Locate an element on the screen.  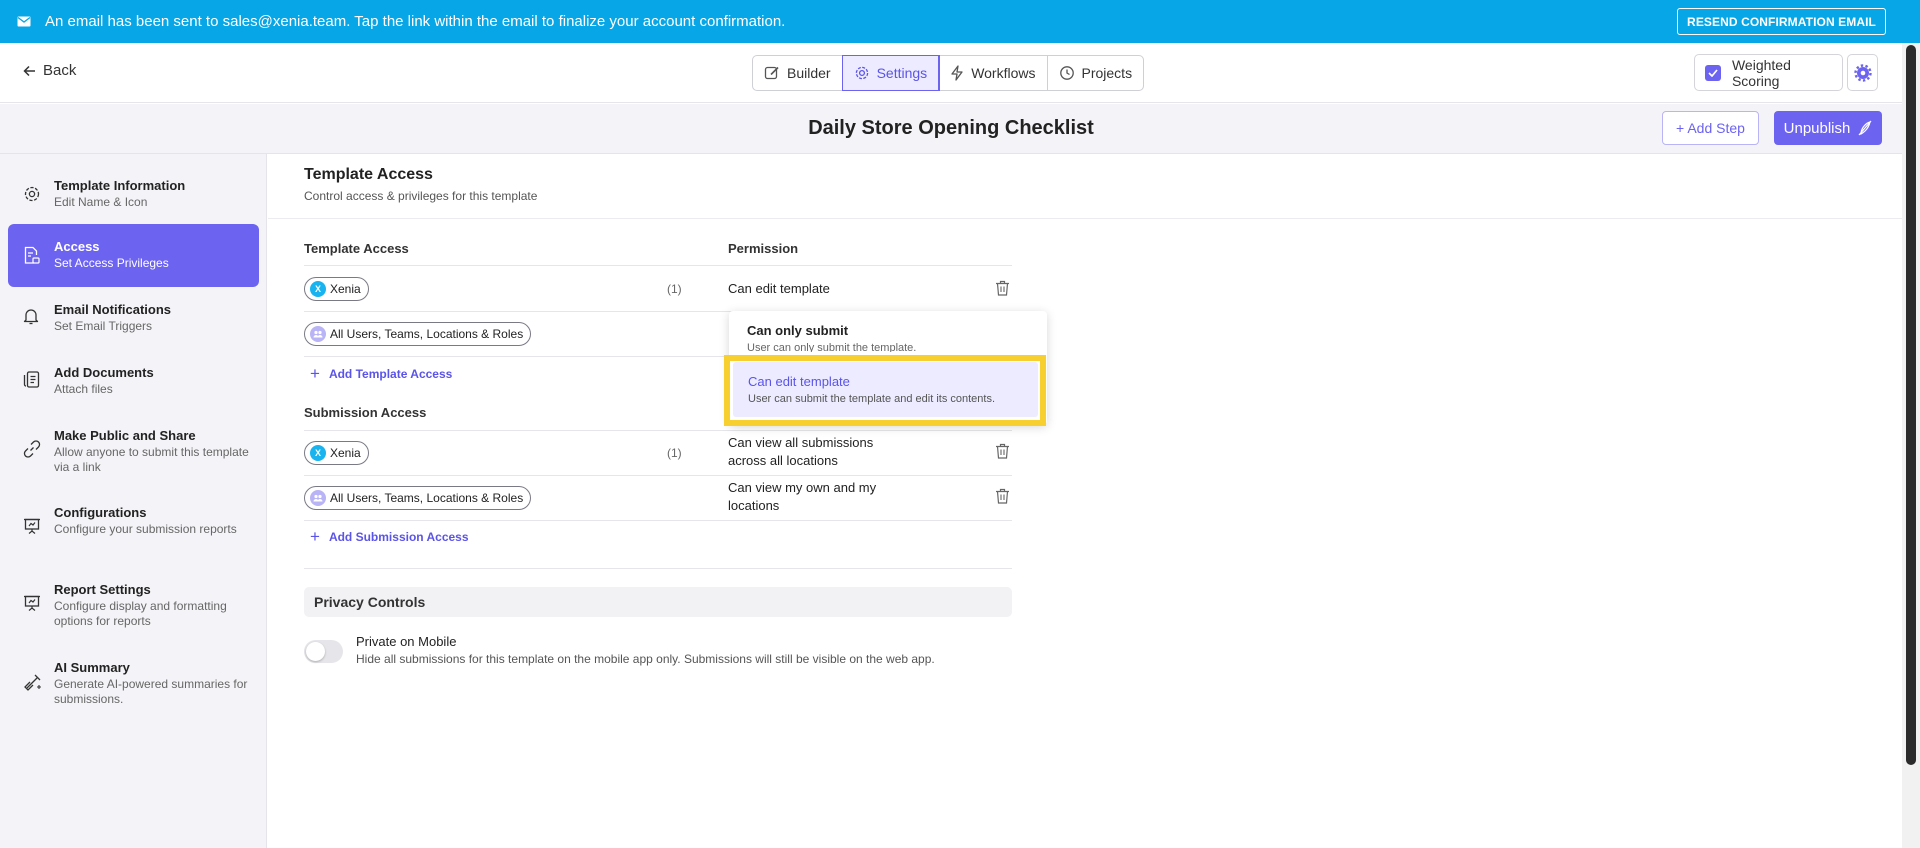
sidebar-item-subtitle: Configure your submission reports is located at coordinates (145, 529).